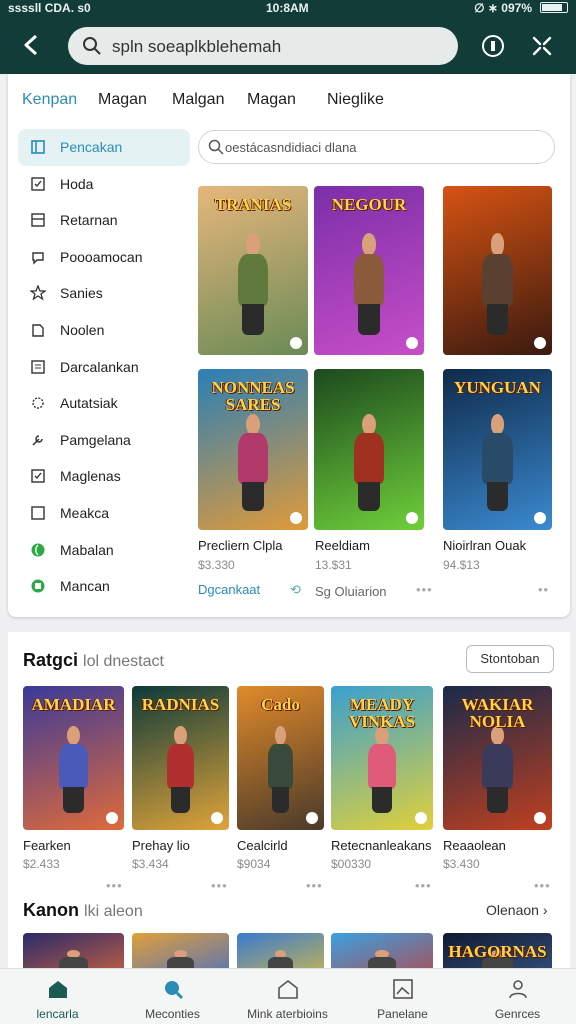 This screenshot has width=576, height=1024. I want to click on sidebar-item-label: Poooamocan, so click(101, 256).